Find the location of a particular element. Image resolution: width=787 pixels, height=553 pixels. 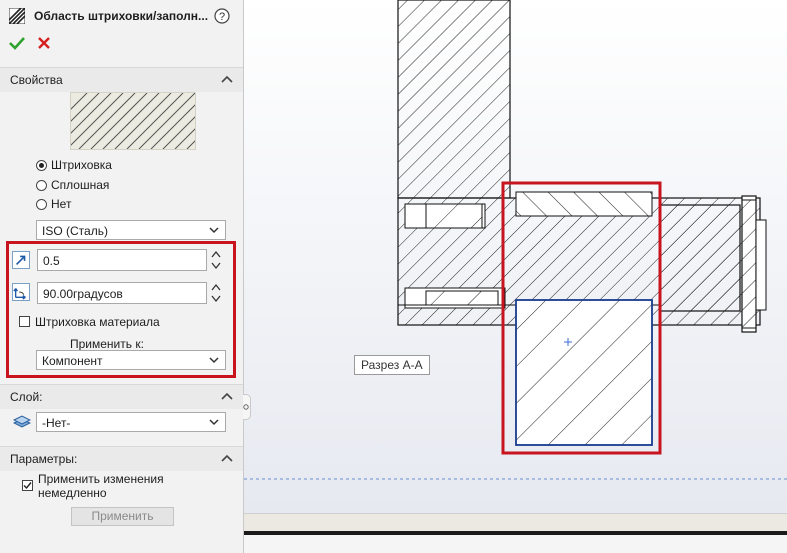

layers-icon is located at coordinates (22, 421).